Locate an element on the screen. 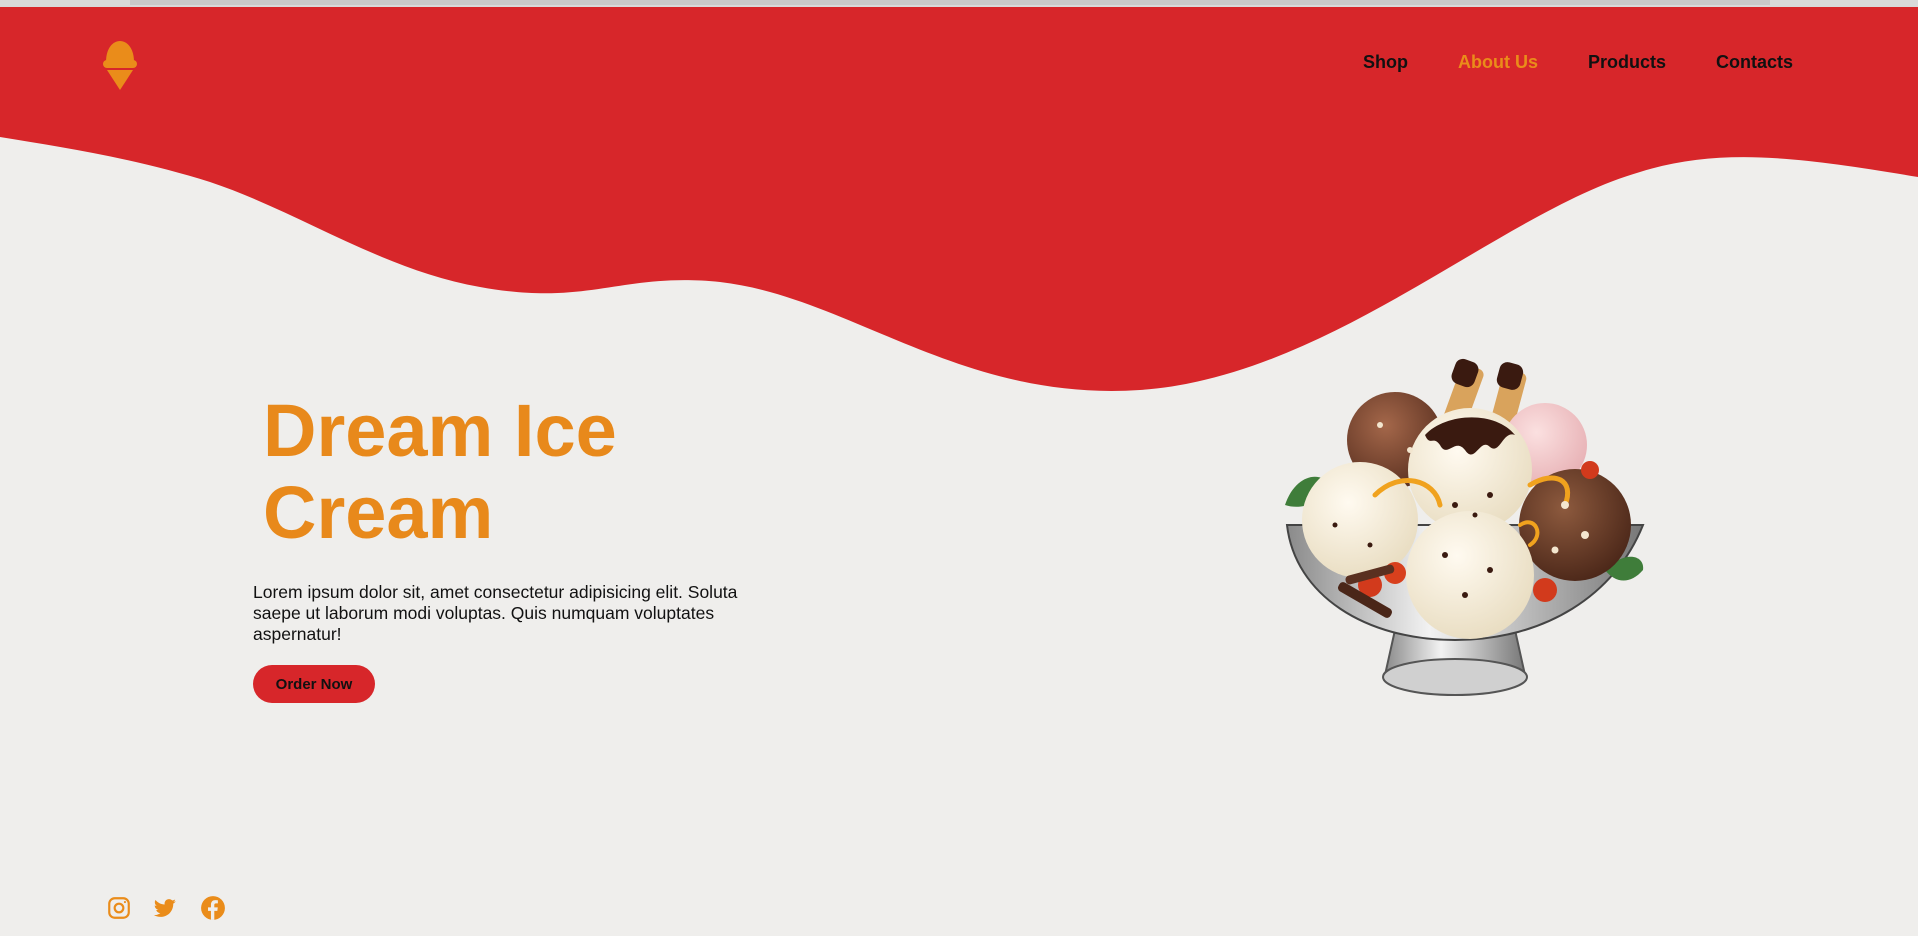 The image size is (1918, 936). twitter-icon is located at coordinates (165, 908).